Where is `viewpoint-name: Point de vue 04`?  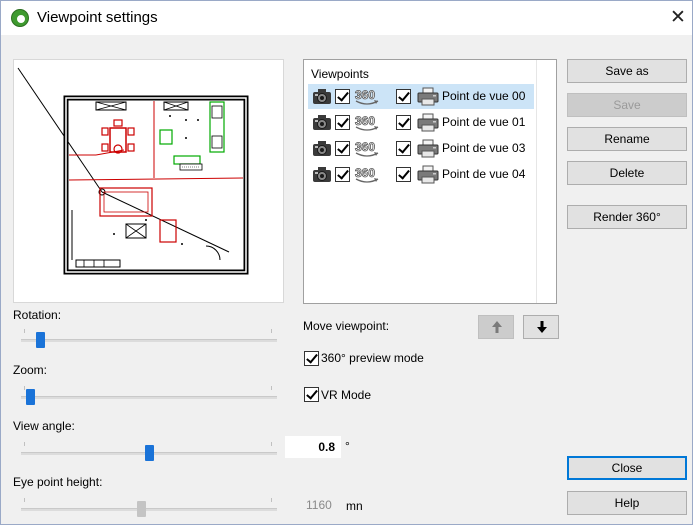 viewpoint-name: Point de vue 04 is located at coordinates (484, 174).